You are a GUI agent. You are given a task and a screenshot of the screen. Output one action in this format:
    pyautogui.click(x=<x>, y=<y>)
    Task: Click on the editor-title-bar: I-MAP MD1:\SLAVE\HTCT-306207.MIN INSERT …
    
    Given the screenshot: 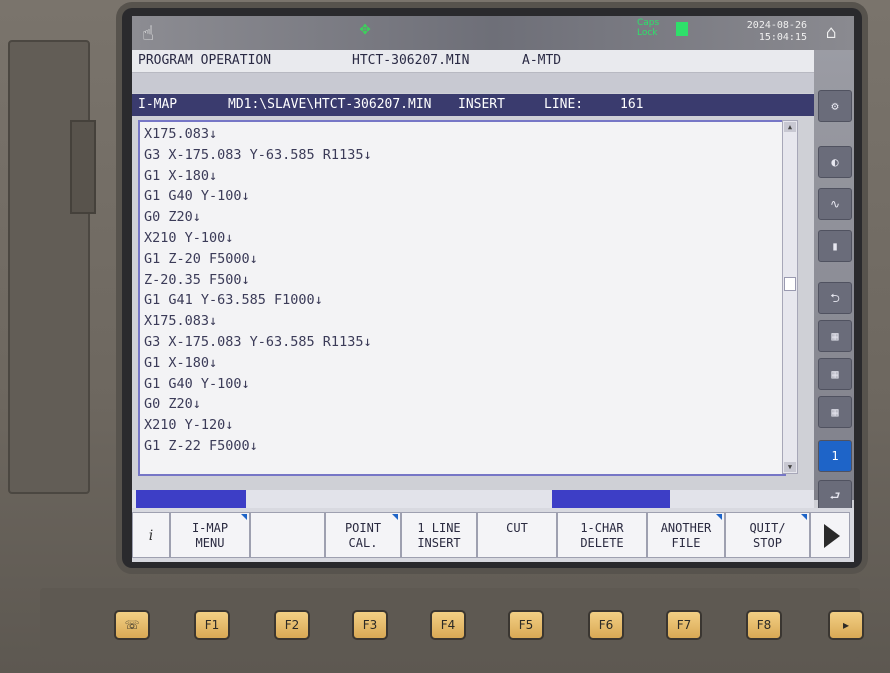 What is the action you would take?
    pyautogui.click(x=473, y=105)
    